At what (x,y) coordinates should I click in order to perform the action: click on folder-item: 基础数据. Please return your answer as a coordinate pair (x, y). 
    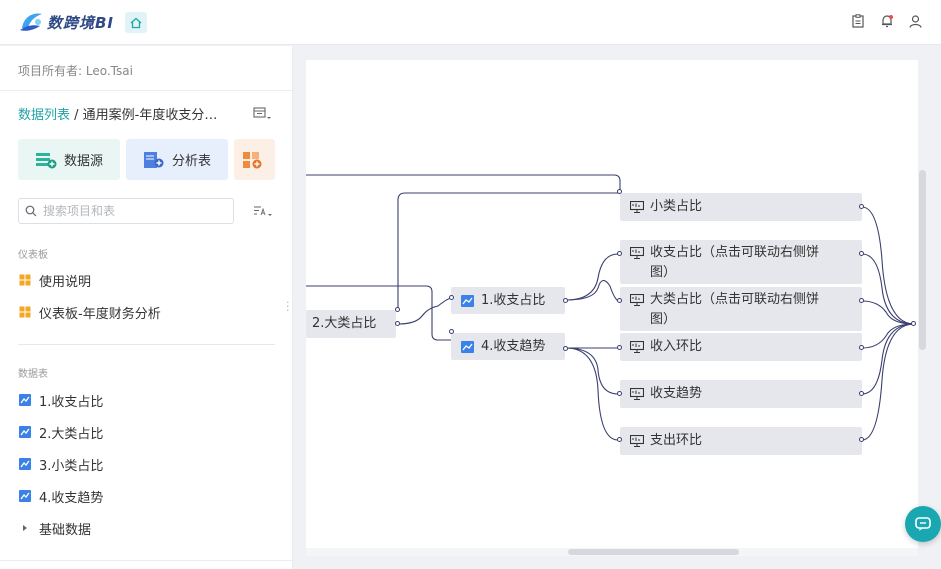
    Looking at the image, I should click on (54, 528).